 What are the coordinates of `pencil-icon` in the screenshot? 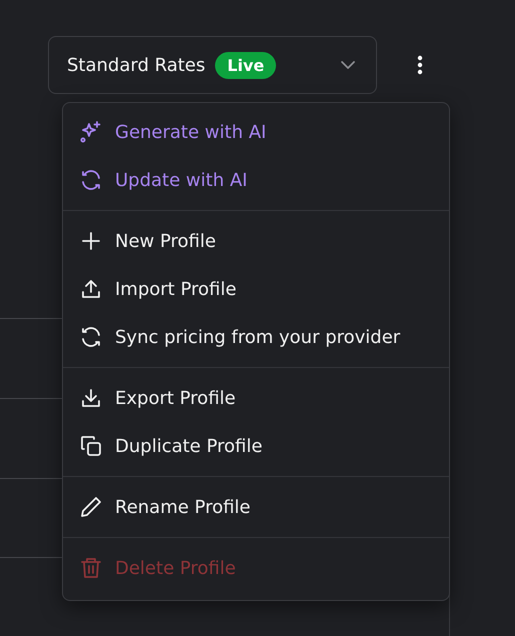 It's located at (91, 507).